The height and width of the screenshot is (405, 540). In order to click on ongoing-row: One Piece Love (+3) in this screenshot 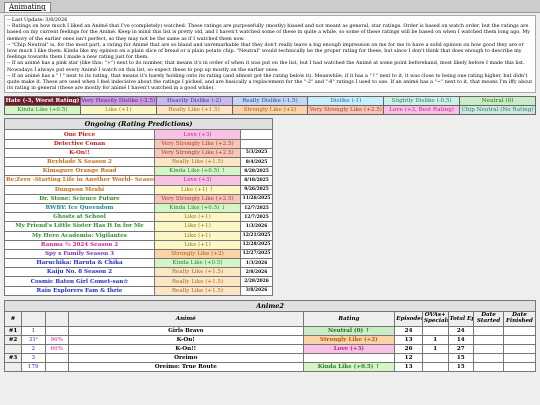, I will do `click(138, 134)`.